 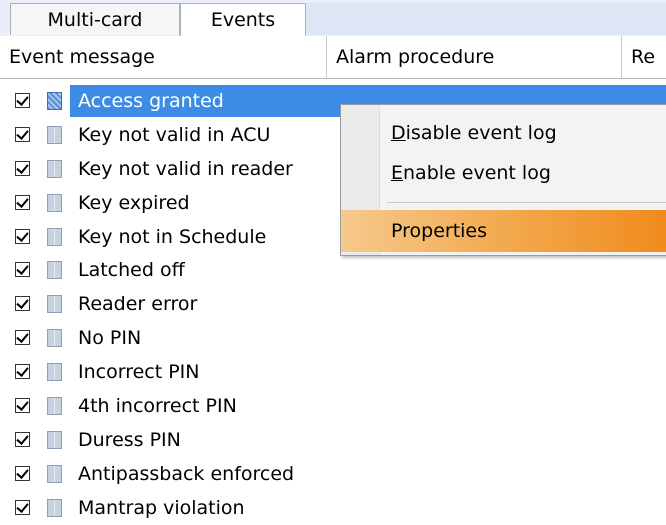 What do you see at coordinates (95, 19) in the screenshot?
I see `tab-multi-card: Multi-card` at bounding box center [95, 19].